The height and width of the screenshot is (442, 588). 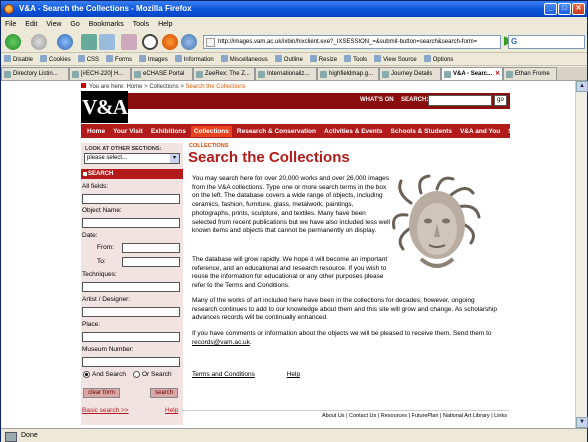 I want to click on email-link: records@vam.ac.uk, so click(x=221, y=342).